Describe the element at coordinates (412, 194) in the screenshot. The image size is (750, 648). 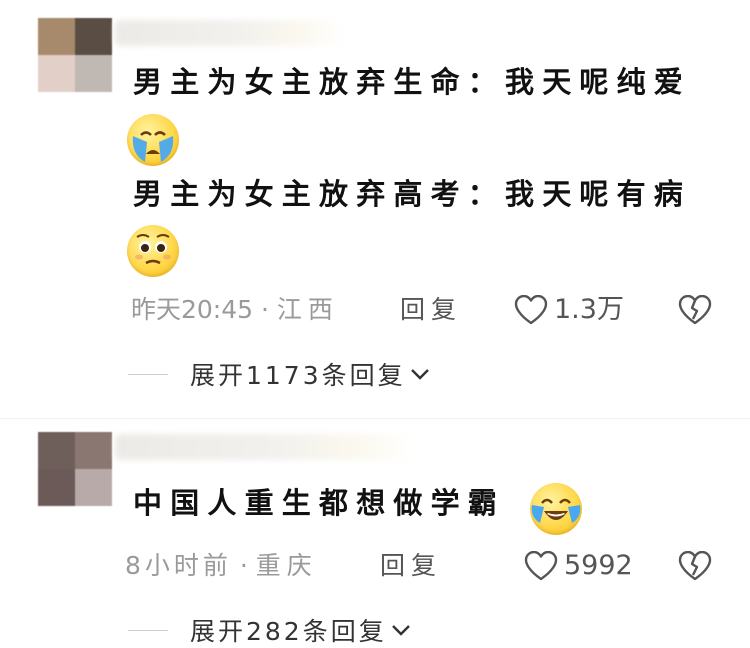
I see `comment-text-line-2: 男主为女主放弃高考：我天呢有病` at that location.